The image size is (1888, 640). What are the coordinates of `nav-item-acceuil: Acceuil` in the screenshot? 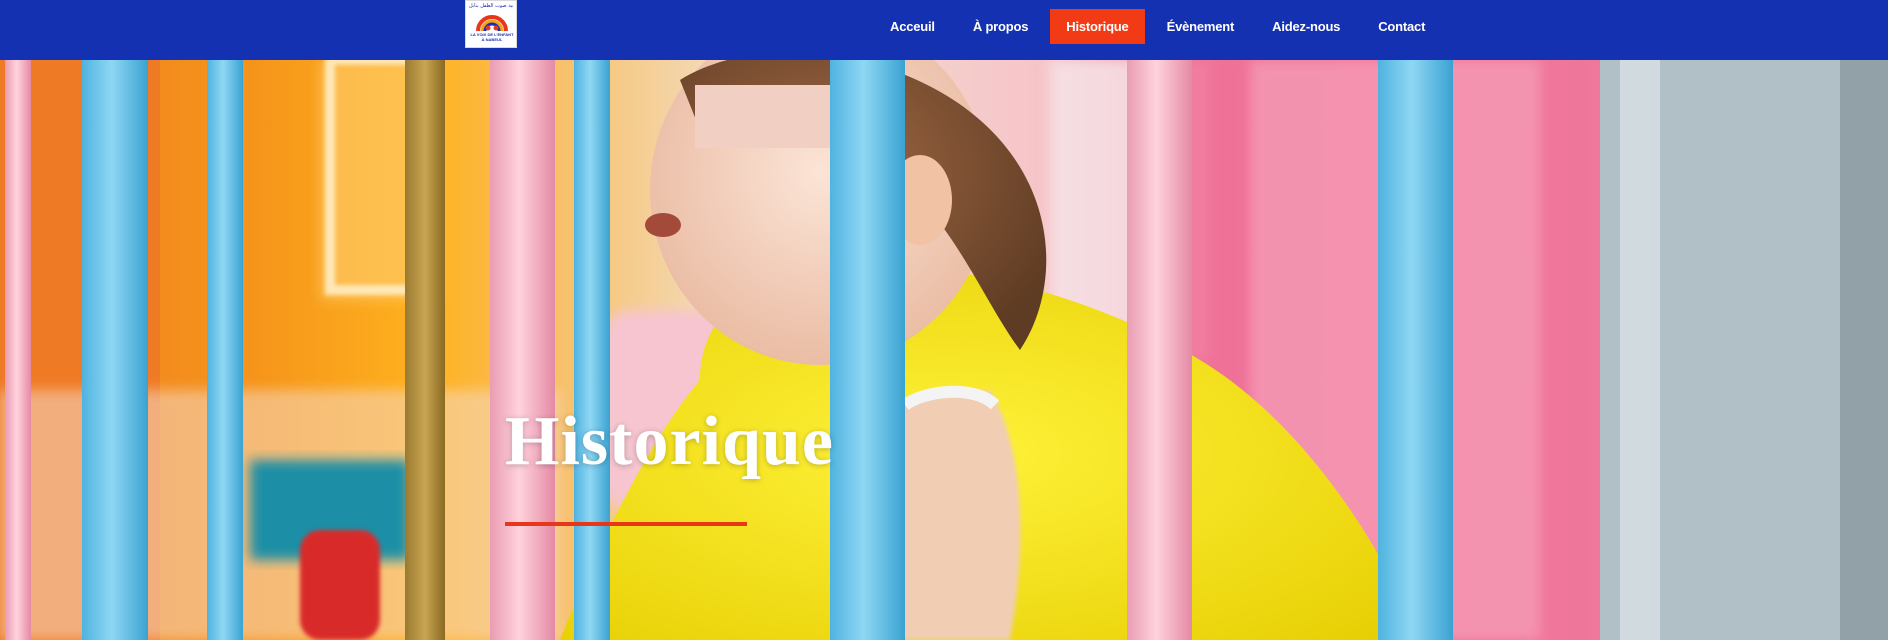 It's located at (912, 26).